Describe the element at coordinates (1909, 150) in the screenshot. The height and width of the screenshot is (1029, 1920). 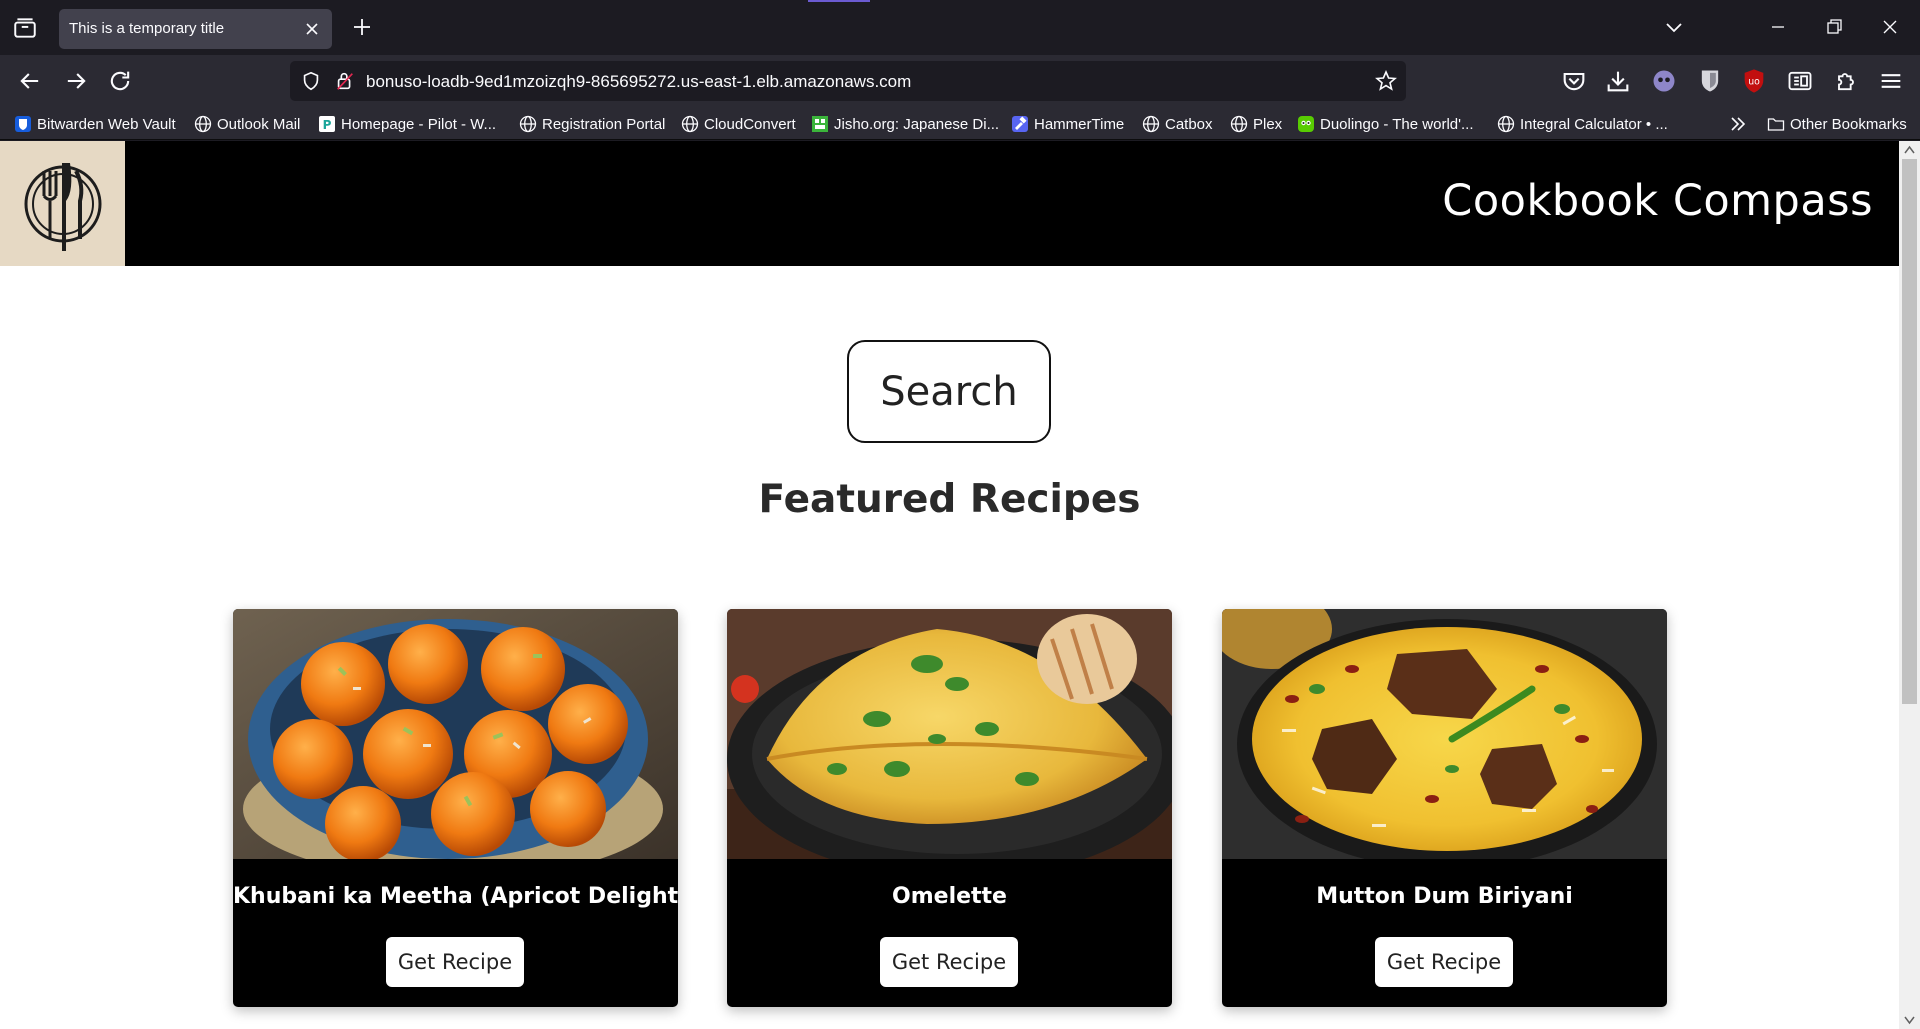
I see `scroll-up-icon` at that location.